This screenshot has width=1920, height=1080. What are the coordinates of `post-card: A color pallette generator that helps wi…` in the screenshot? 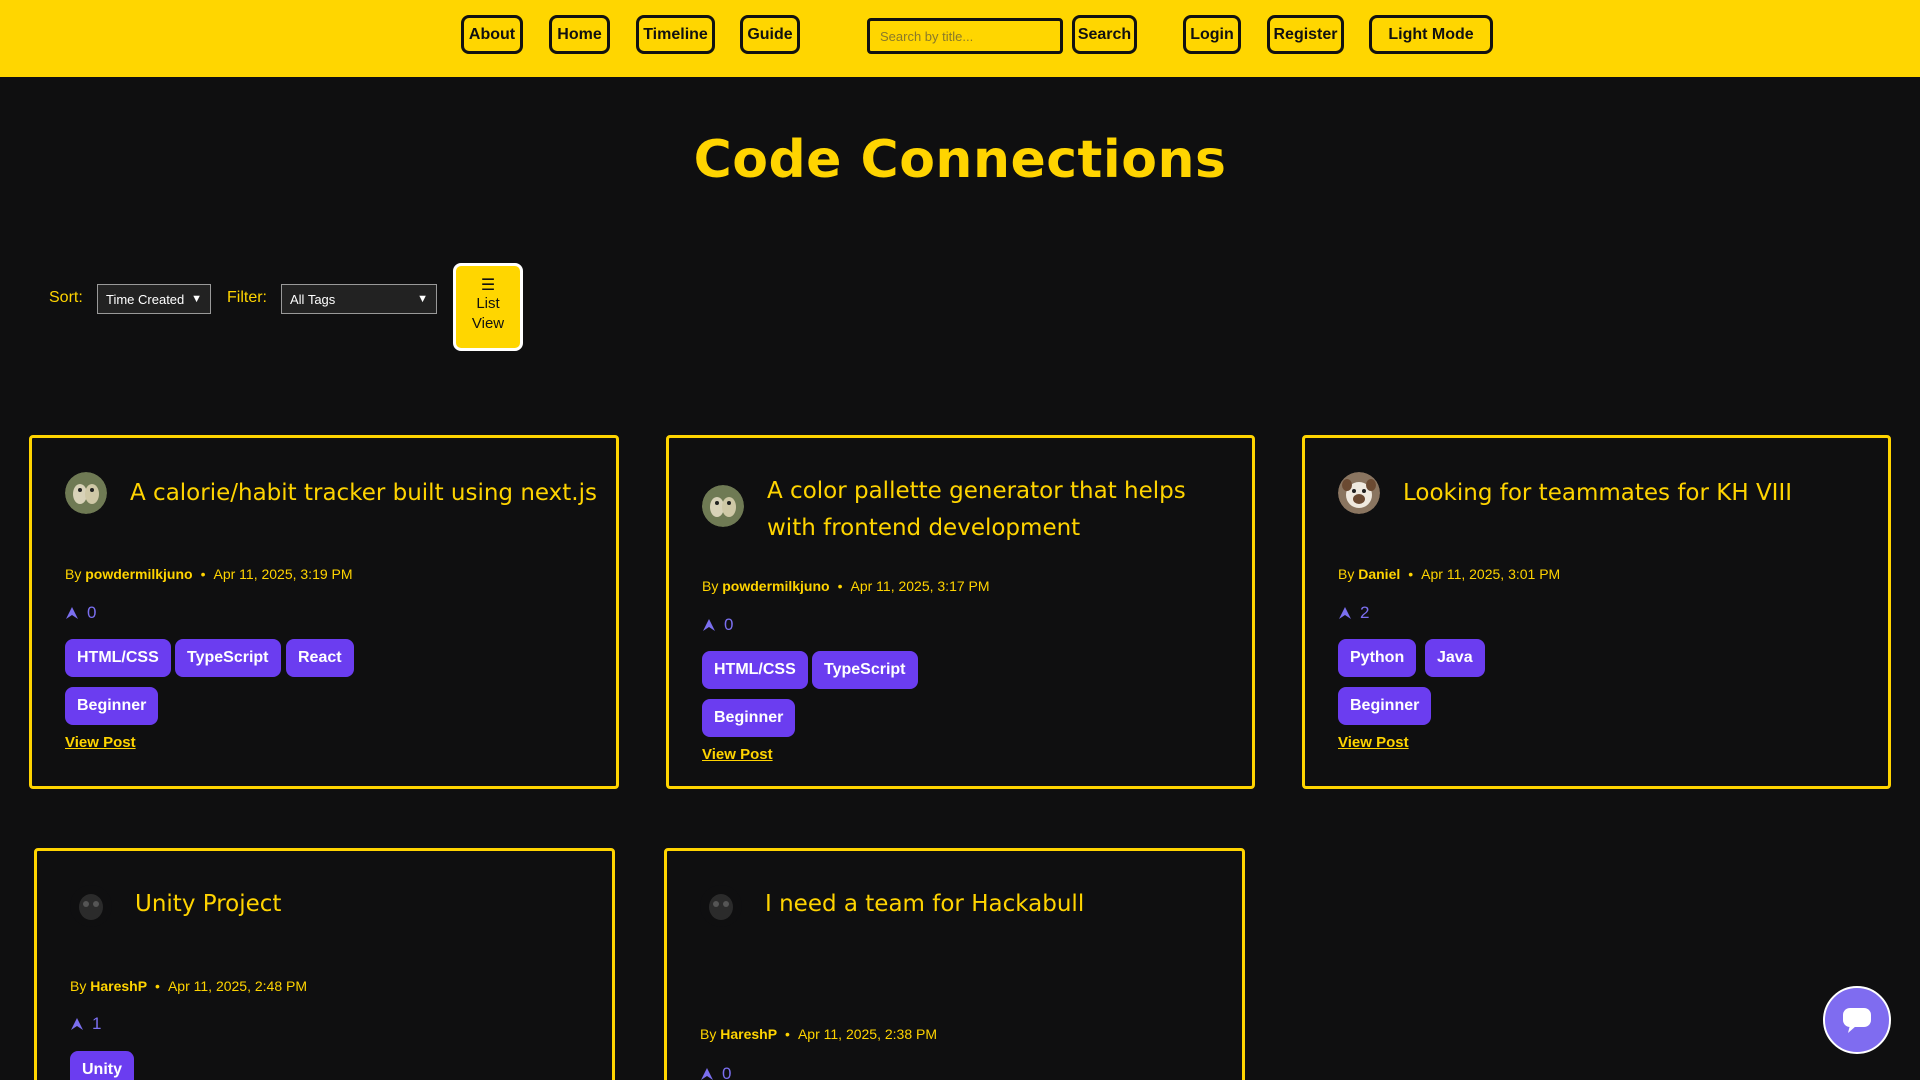 It's located at (960, 612).